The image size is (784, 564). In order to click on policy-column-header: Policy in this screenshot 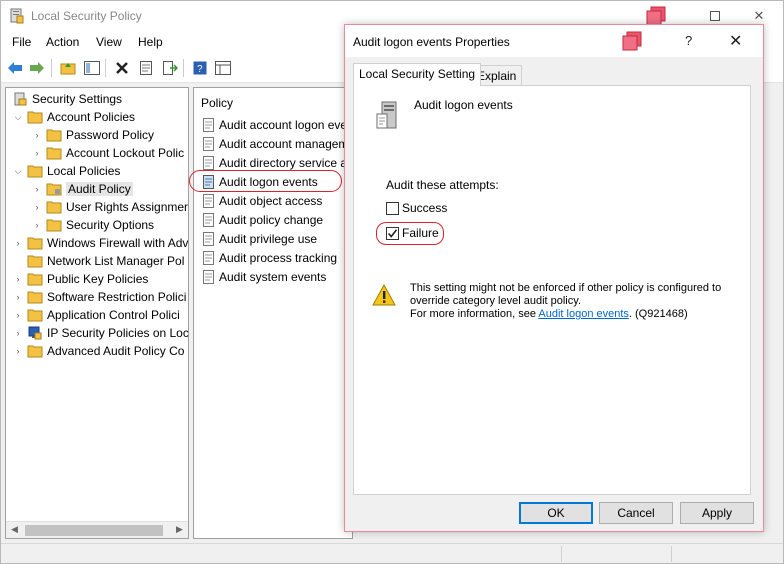, I will do `click(217, 103)`.